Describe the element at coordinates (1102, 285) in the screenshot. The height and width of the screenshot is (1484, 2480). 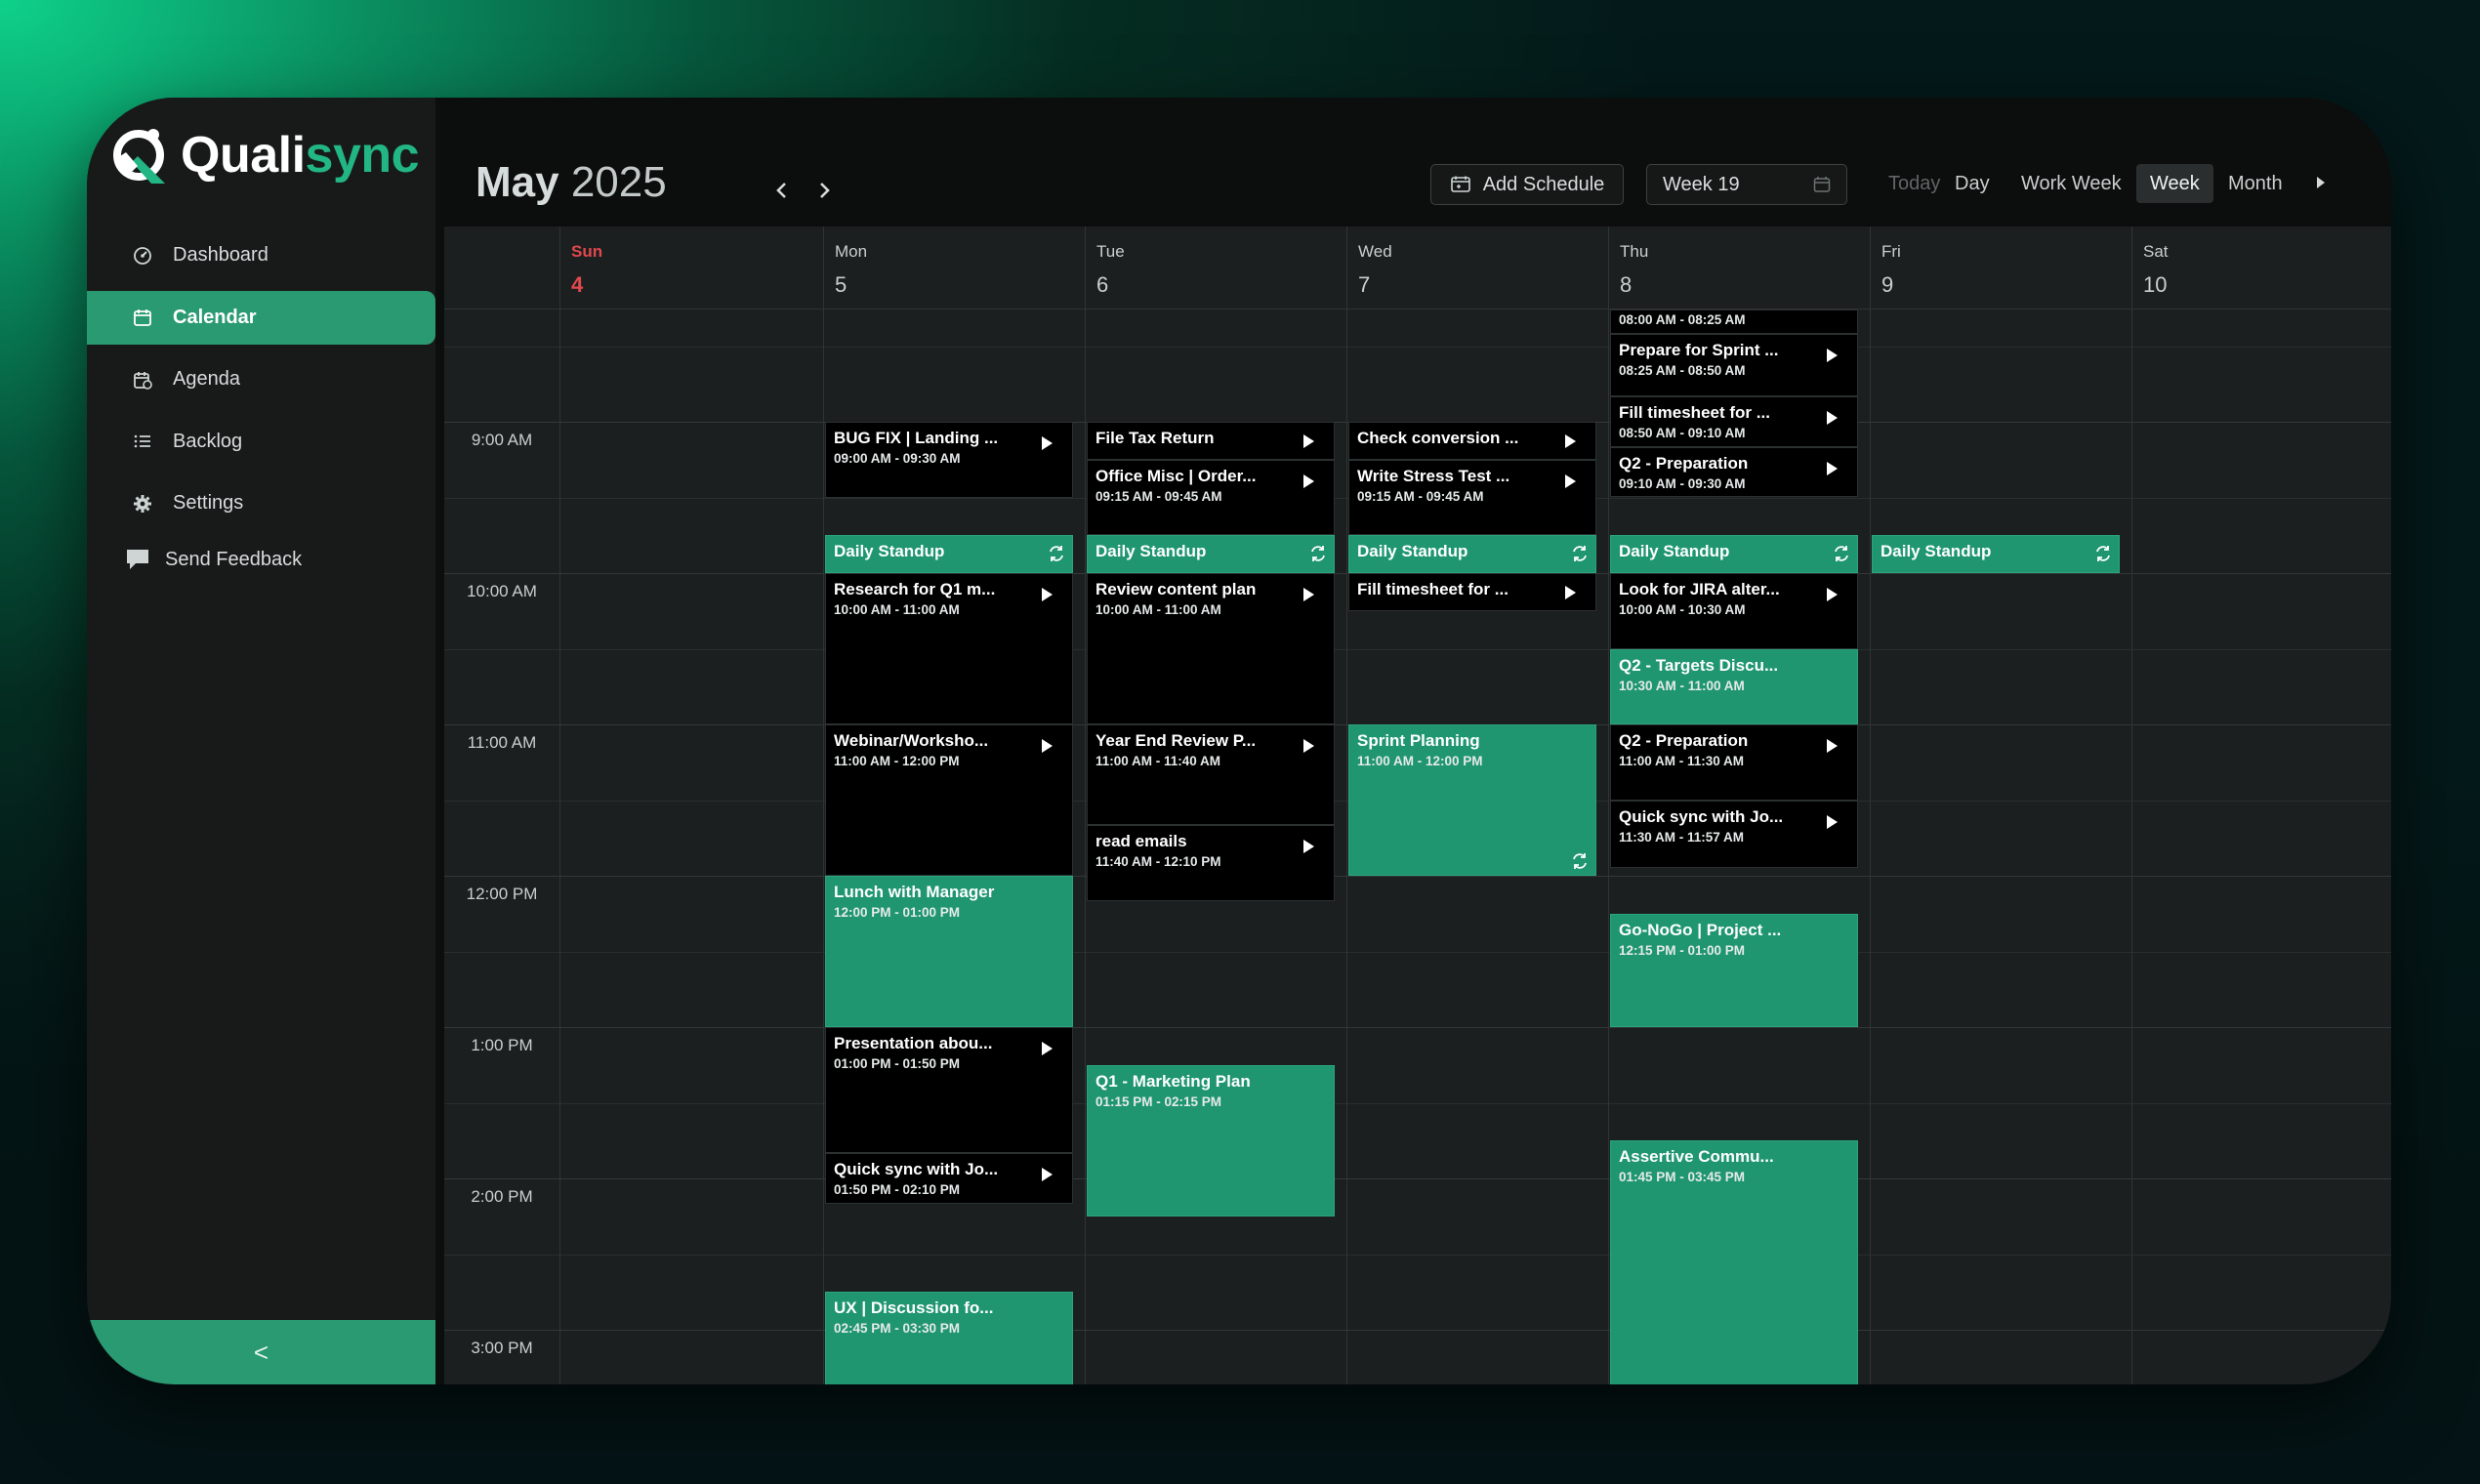
I see `day-number: 6` at that location.